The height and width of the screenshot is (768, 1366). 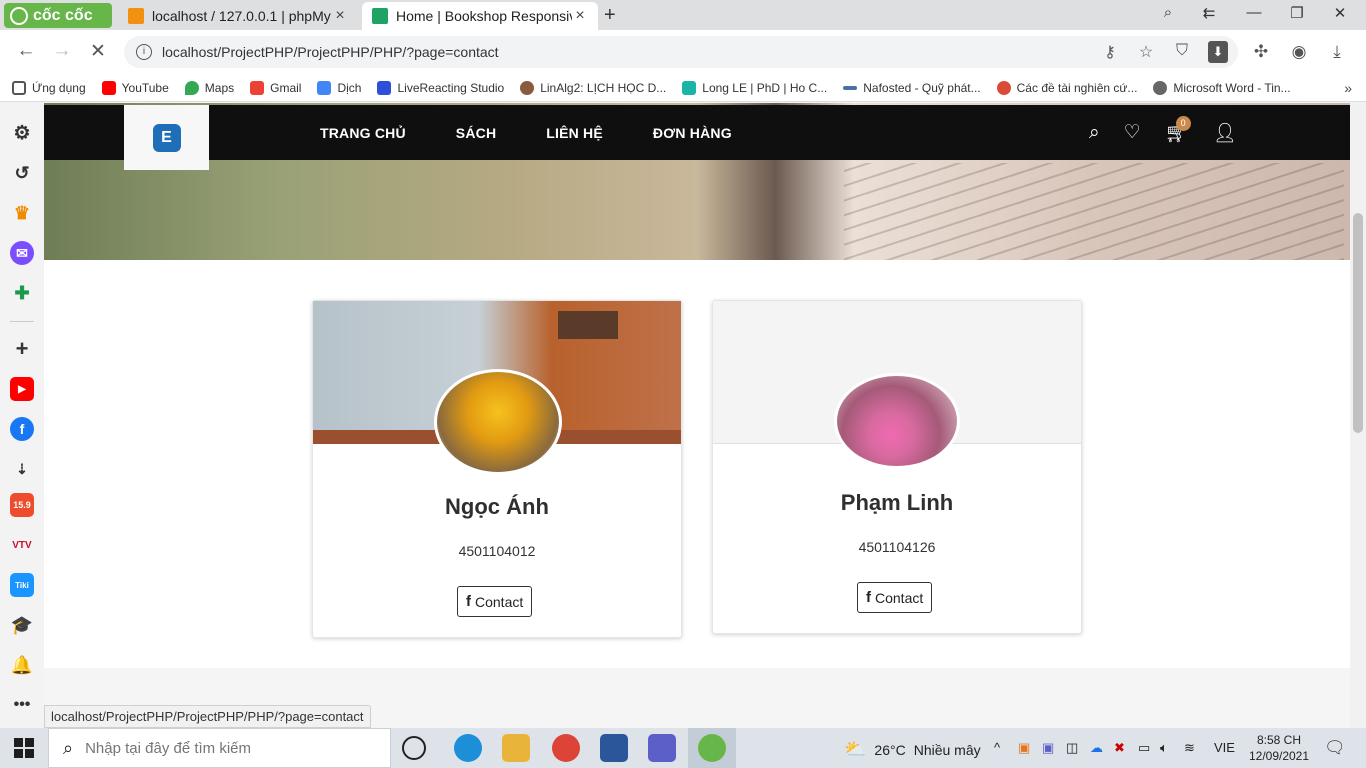 I want to click on education-icon: 🎓, so click(x=22, y=625).